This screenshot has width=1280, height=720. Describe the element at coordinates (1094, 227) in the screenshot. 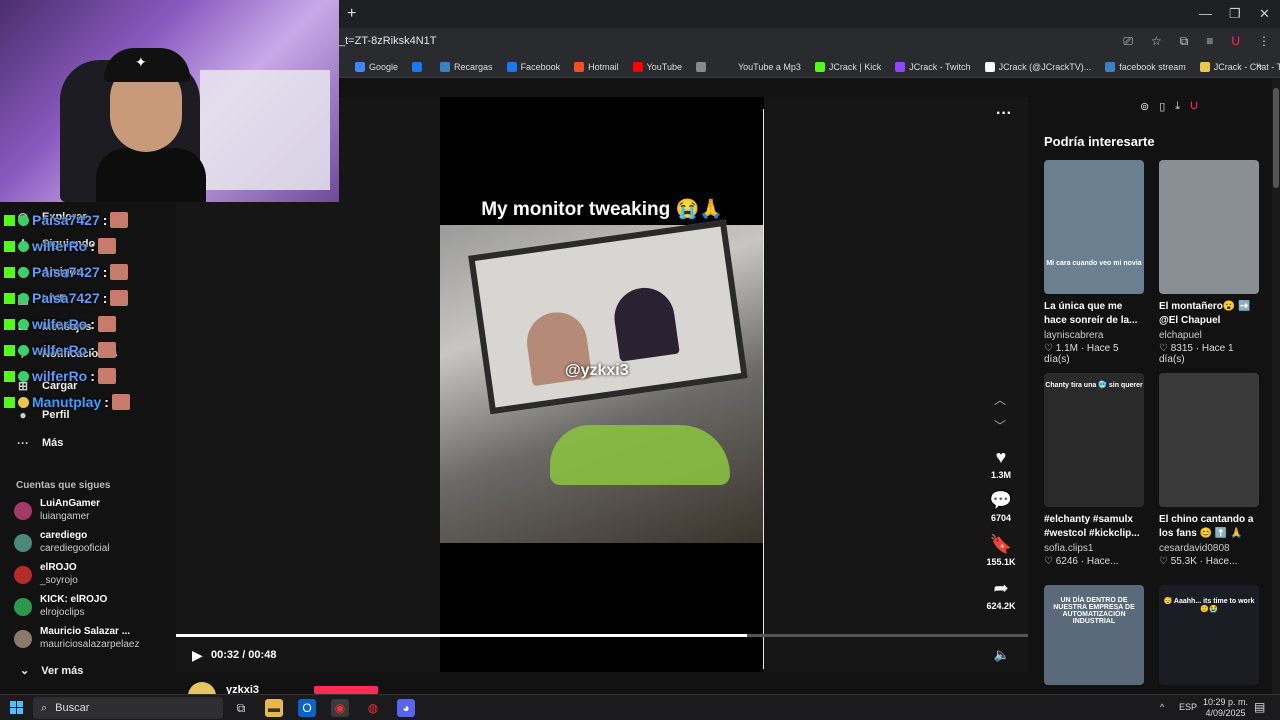

I see `video-thumbnail: Mi cara cuando veo mi novia` at that location.